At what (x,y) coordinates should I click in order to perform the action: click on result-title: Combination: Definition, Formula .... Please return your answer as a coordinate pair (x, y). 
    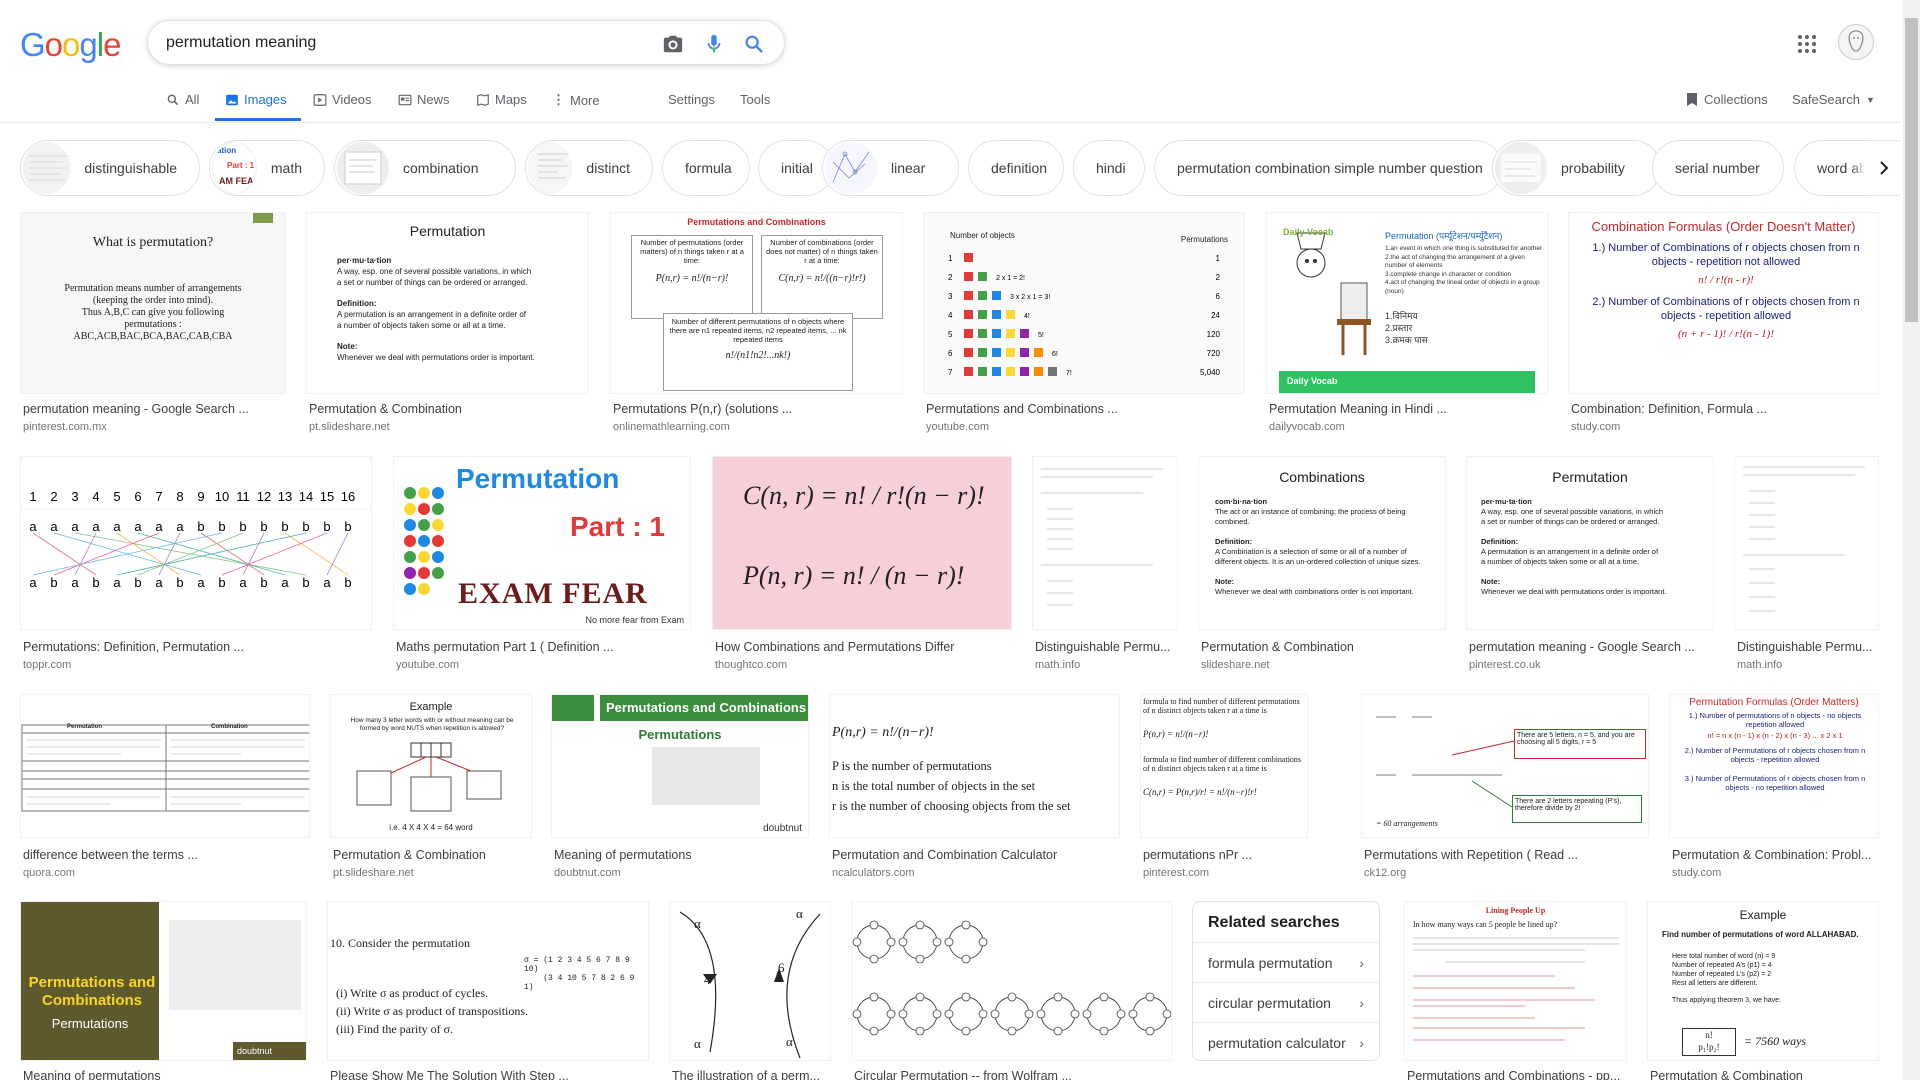
    Looking at the image, I should click on (1724, 409).